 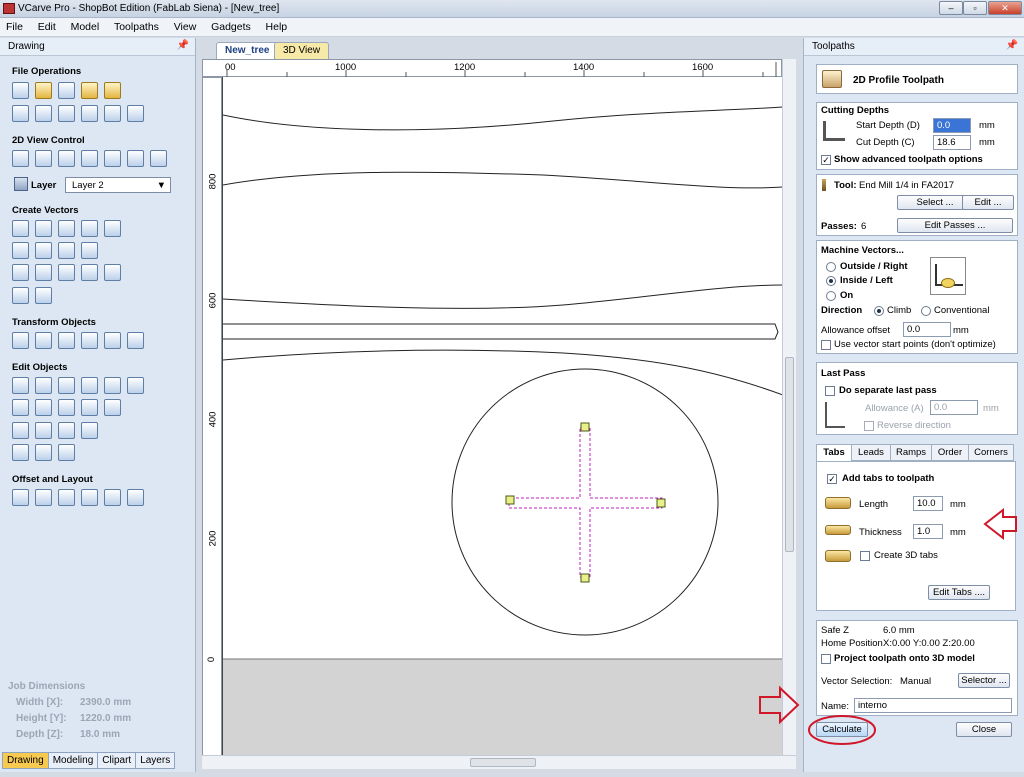 What do you see at coordinates (118, 185) in the screenshot?
I see `layer-dropdown: Layer 2 ▼` at bounding box center [118, 185].